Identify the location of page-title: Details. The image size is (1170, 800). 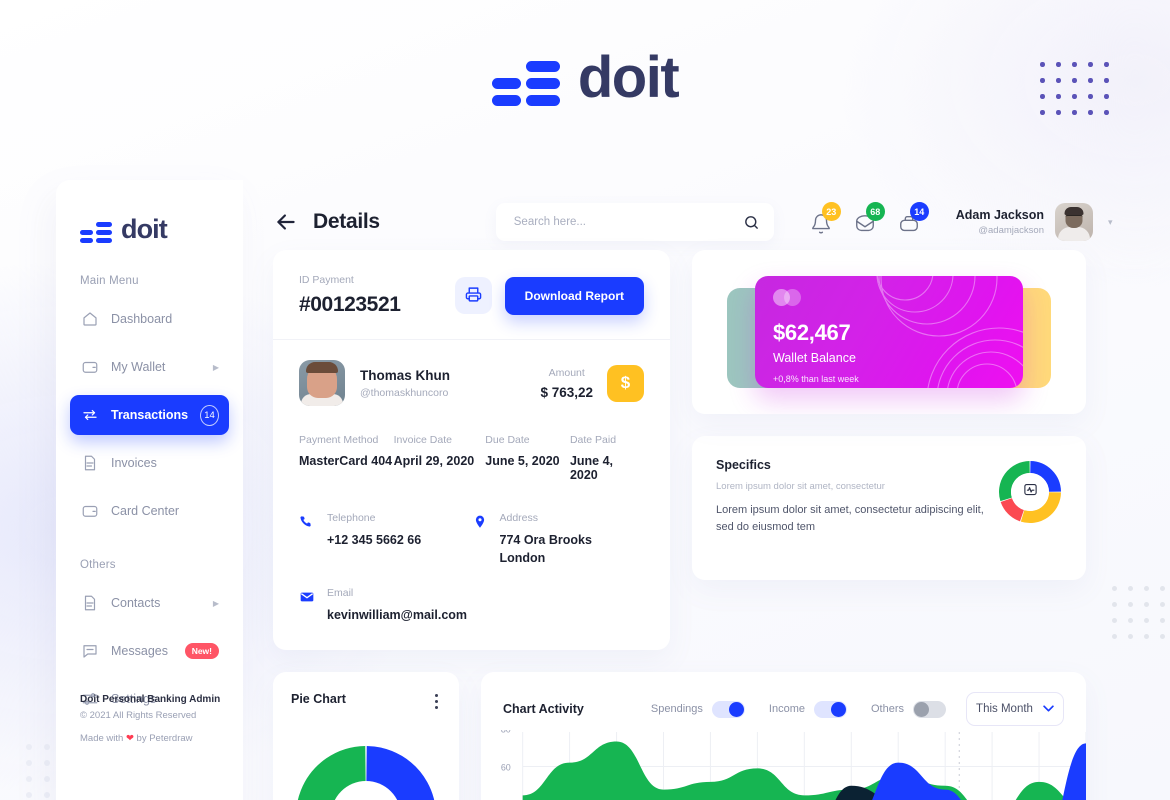
(346, 221).